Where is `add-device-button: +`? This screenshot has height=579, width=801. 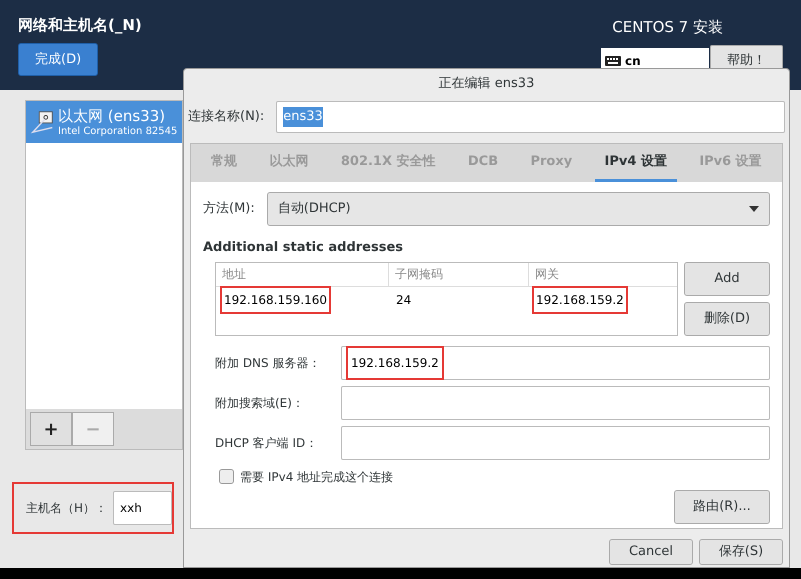 add-device-button: + is located at coordinates (51, 429).